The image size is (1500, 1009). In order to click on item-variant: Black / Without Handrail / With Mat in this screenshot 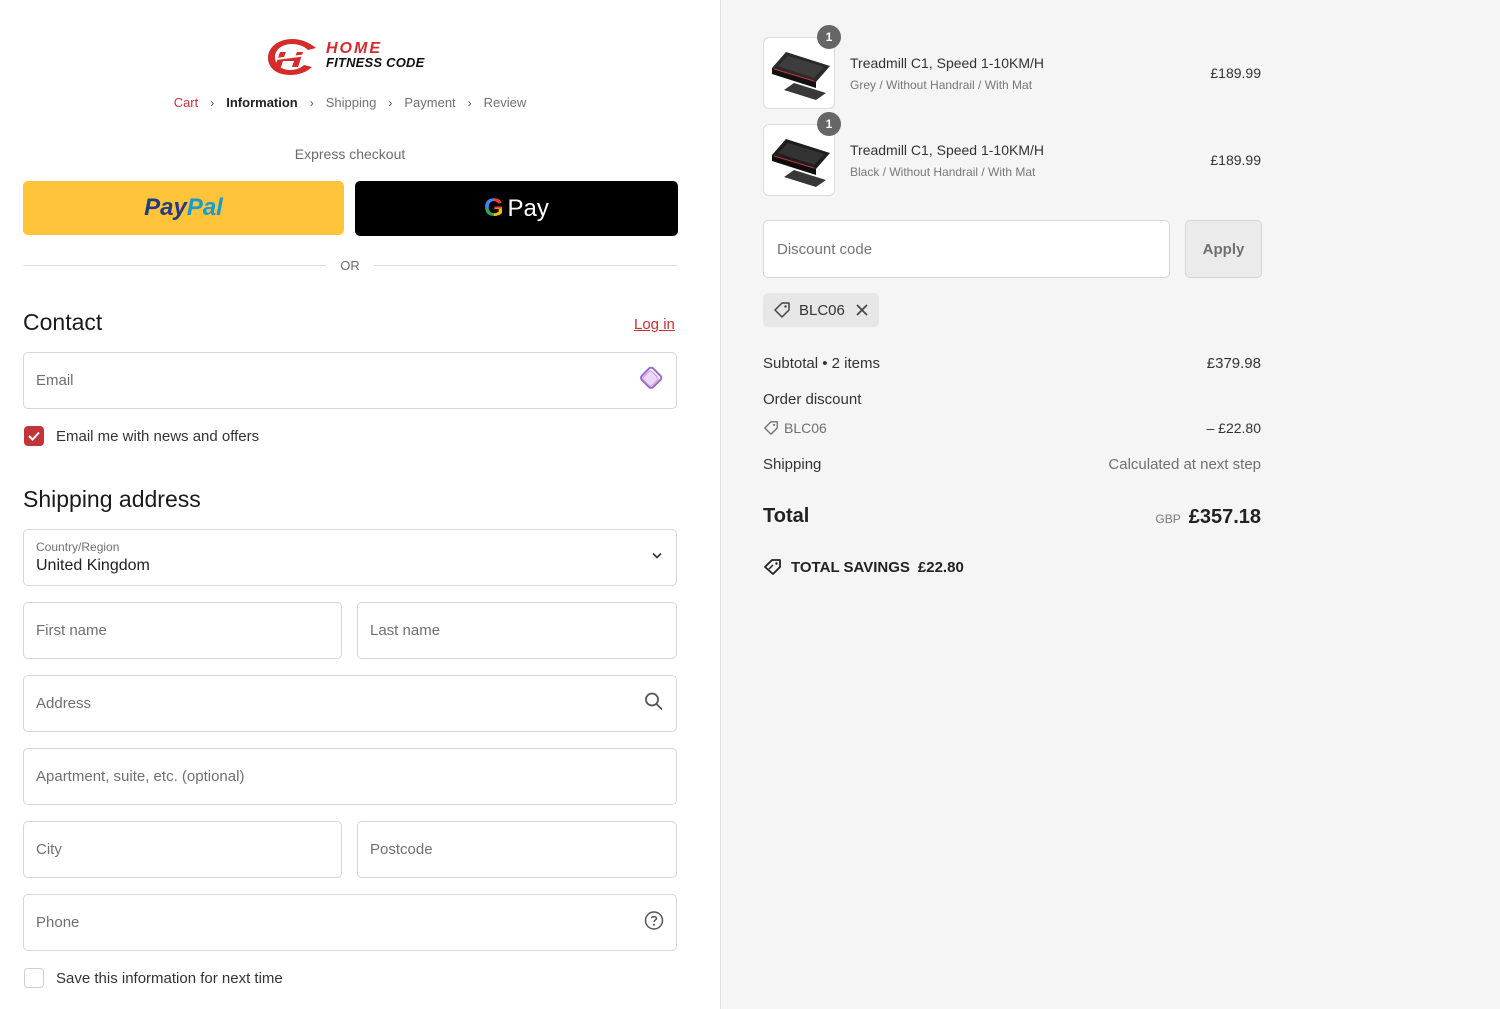, I will do `click(943, 172)`.